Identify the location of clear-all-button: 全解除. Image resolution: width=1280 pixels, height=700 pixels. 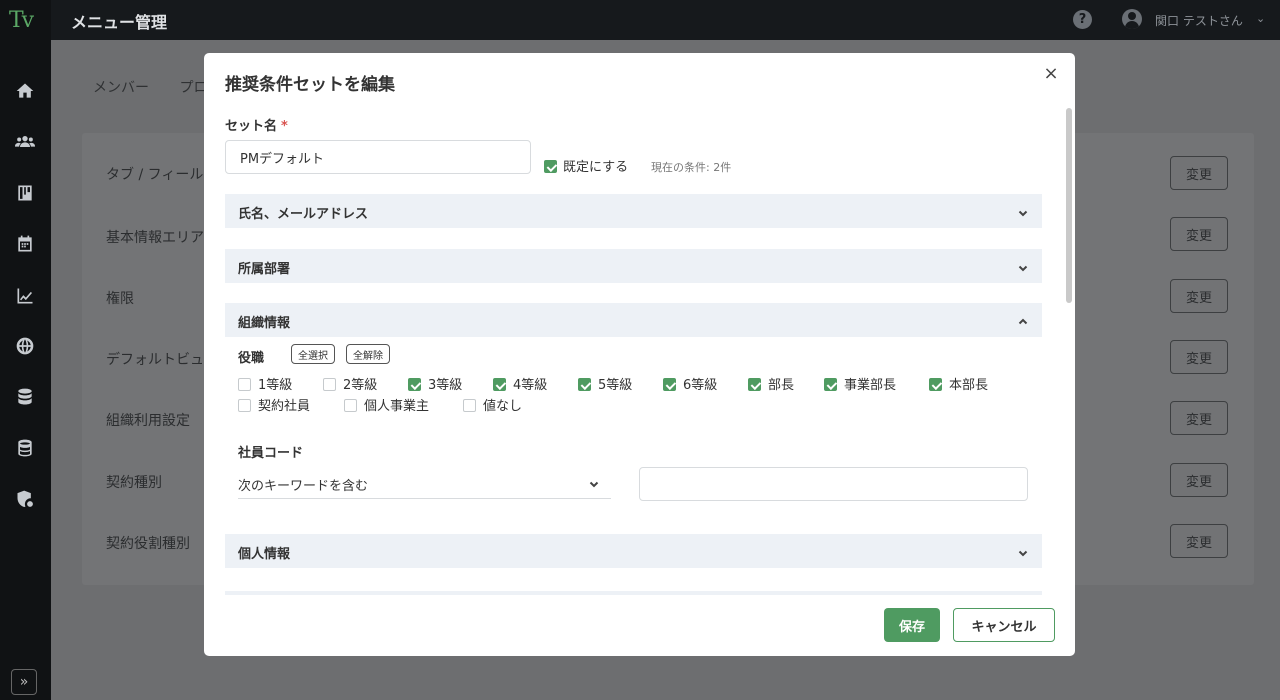
(368, 354).